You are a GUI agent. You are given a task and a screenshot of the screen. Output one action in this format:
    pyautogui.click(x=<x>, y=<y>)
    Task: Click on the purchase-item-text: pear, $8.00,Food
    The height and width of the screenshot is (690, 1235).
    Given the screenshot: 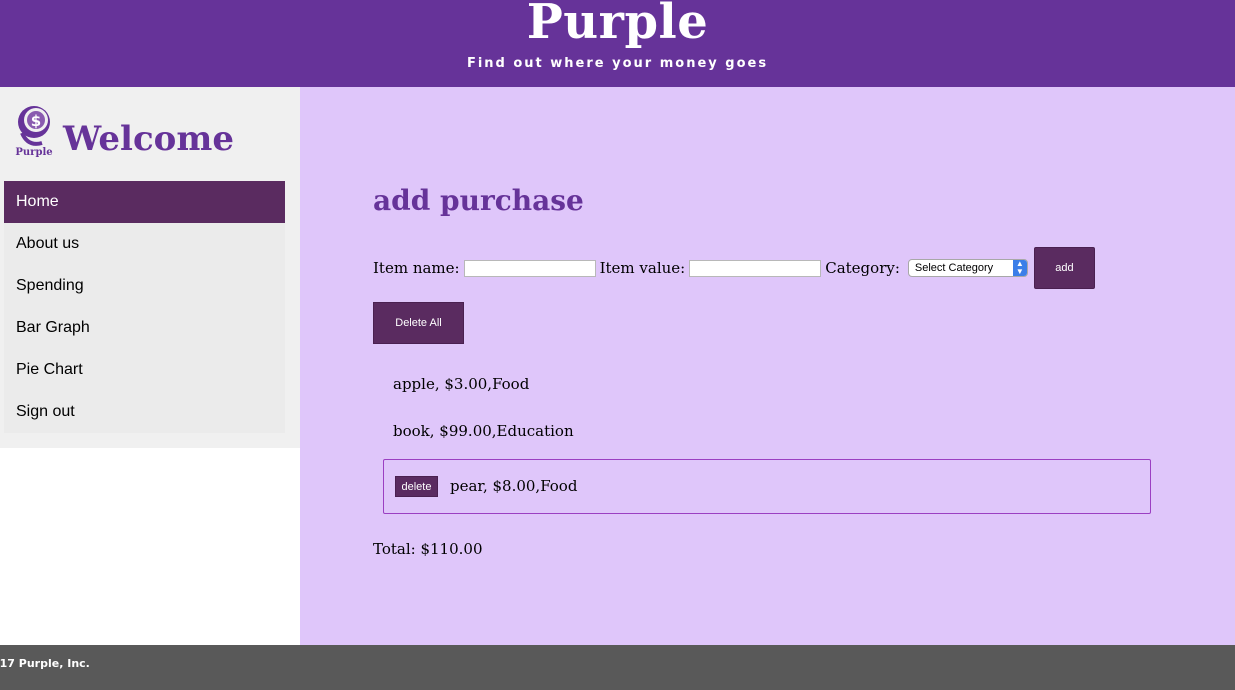 What is the action you would take?
    pyautogui.click(x=514, y=486)
    